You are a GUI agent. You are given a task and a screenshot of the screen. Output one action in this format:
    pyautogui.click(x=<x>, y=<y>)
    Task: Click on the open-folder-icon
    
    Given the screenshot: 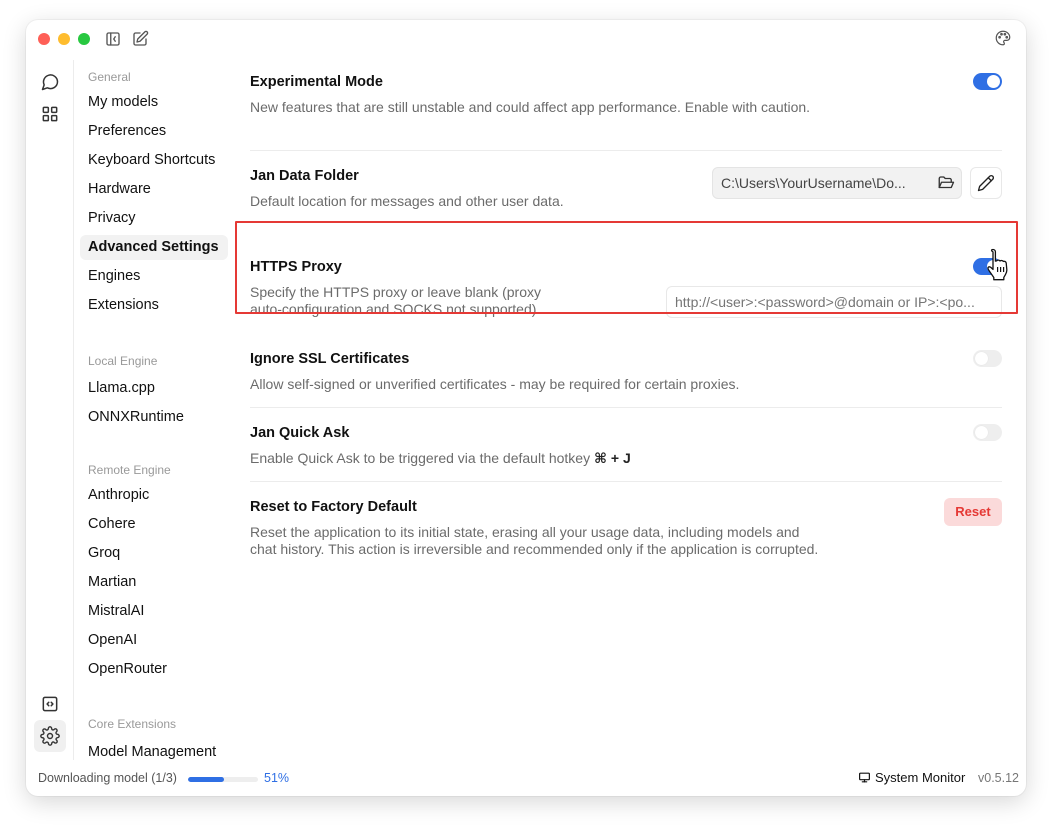 What is the action you would take?
    pyautogui.click(x=946, y=183)
    